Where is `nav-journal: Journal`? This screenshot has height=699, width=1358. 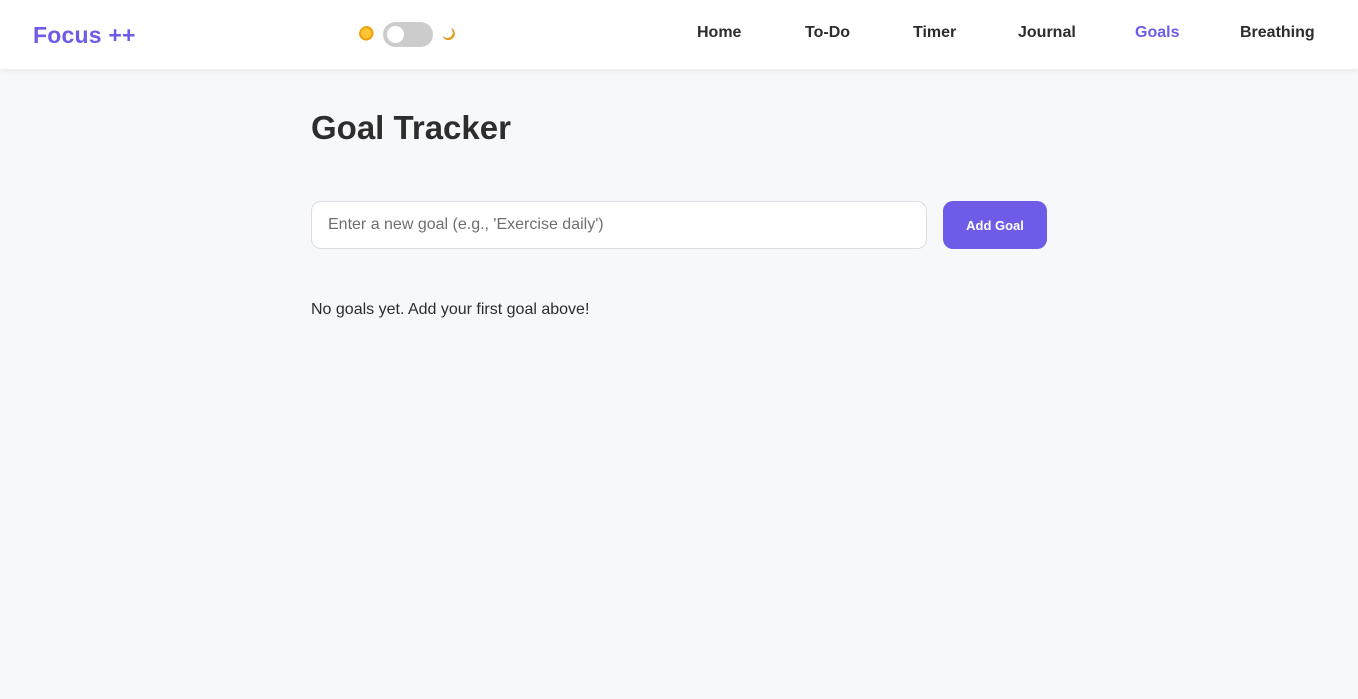 nav-journal: Journal is located at coordinates (1047, 33).